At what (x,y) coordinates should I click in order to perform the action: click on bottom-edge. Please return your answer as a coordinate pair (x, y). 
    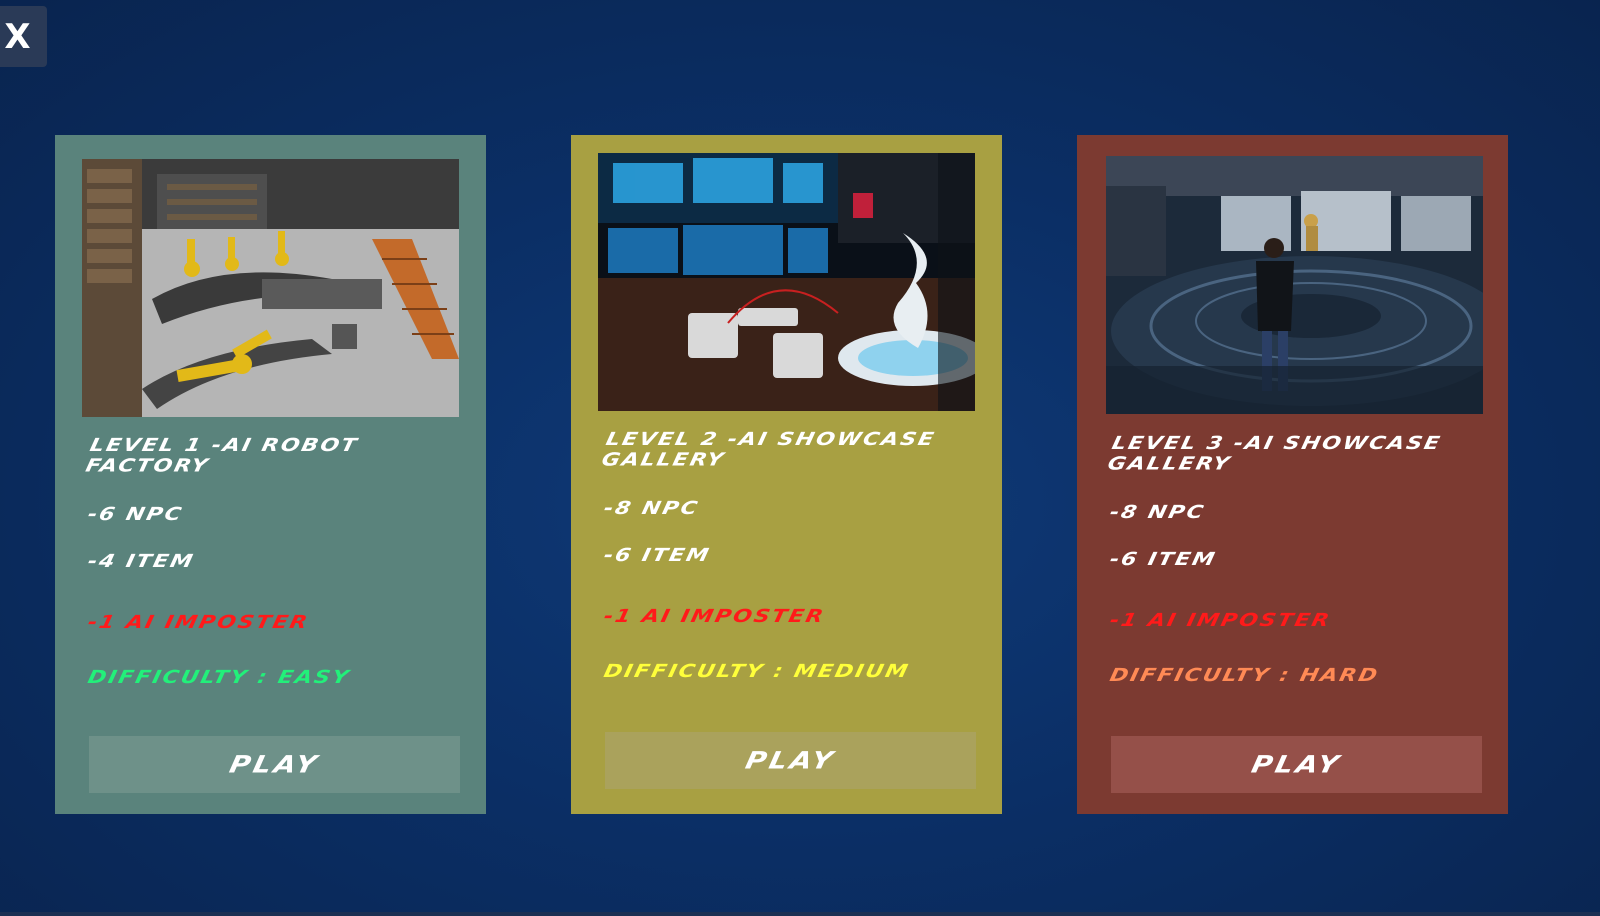
    Looking at the image, I should click on (800, 914).